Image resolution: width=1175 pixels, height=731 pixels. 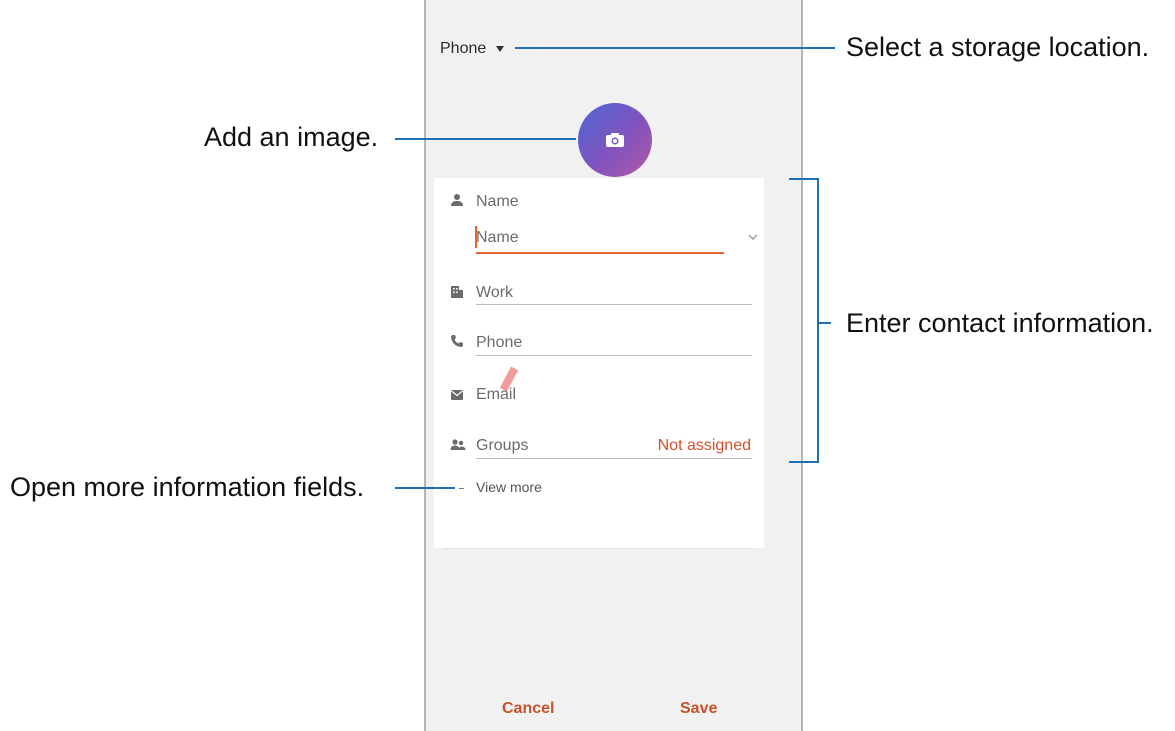 I want to click on callout-more-fields: Open more information fields., so click(x=187, y=487).